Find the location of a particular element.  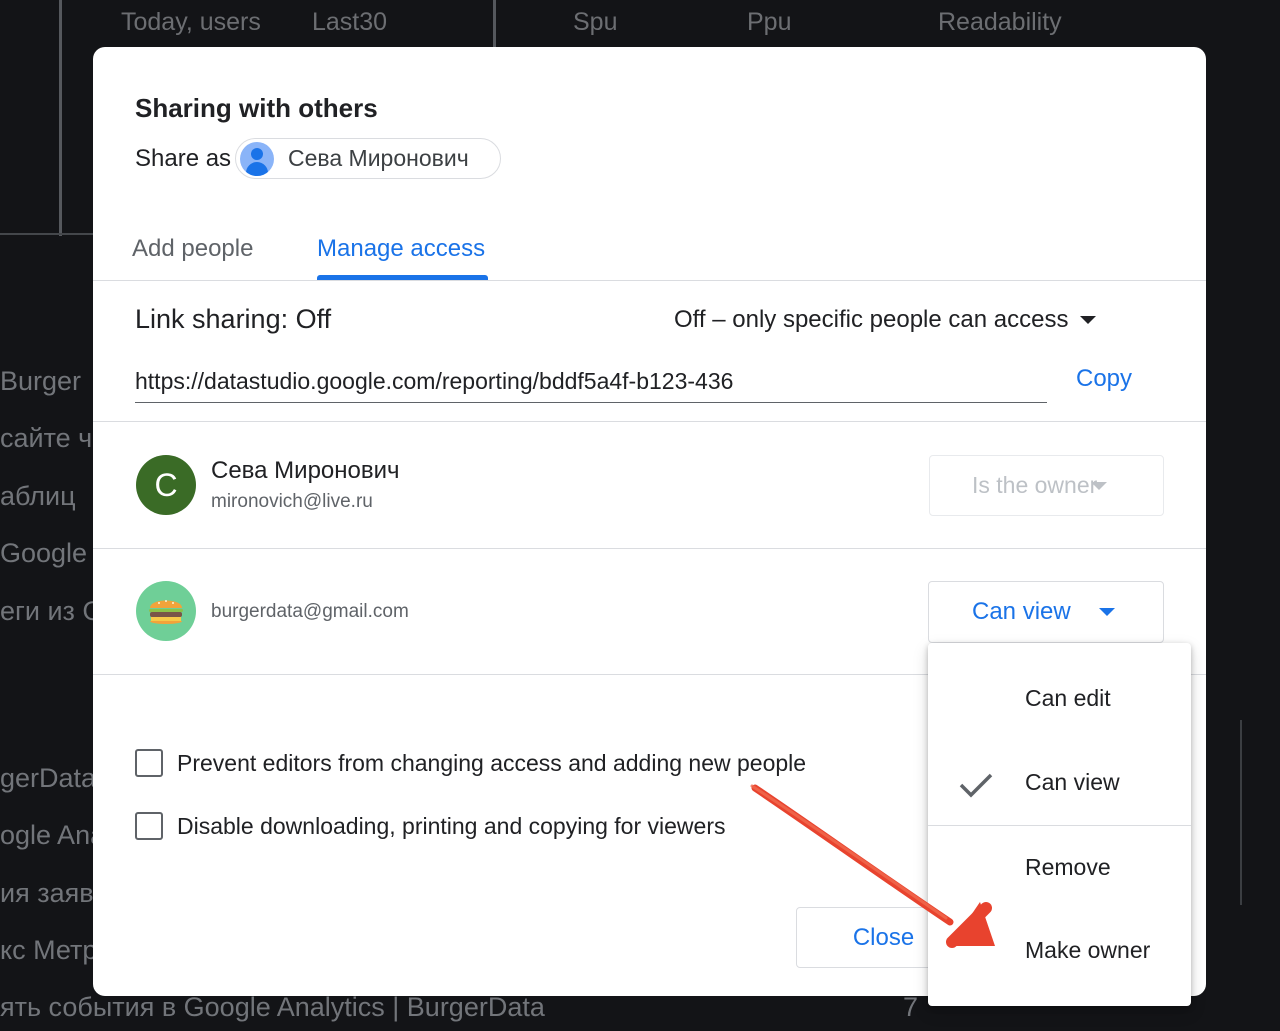

share-as-label: Share as is located at coordinates (183, 158).